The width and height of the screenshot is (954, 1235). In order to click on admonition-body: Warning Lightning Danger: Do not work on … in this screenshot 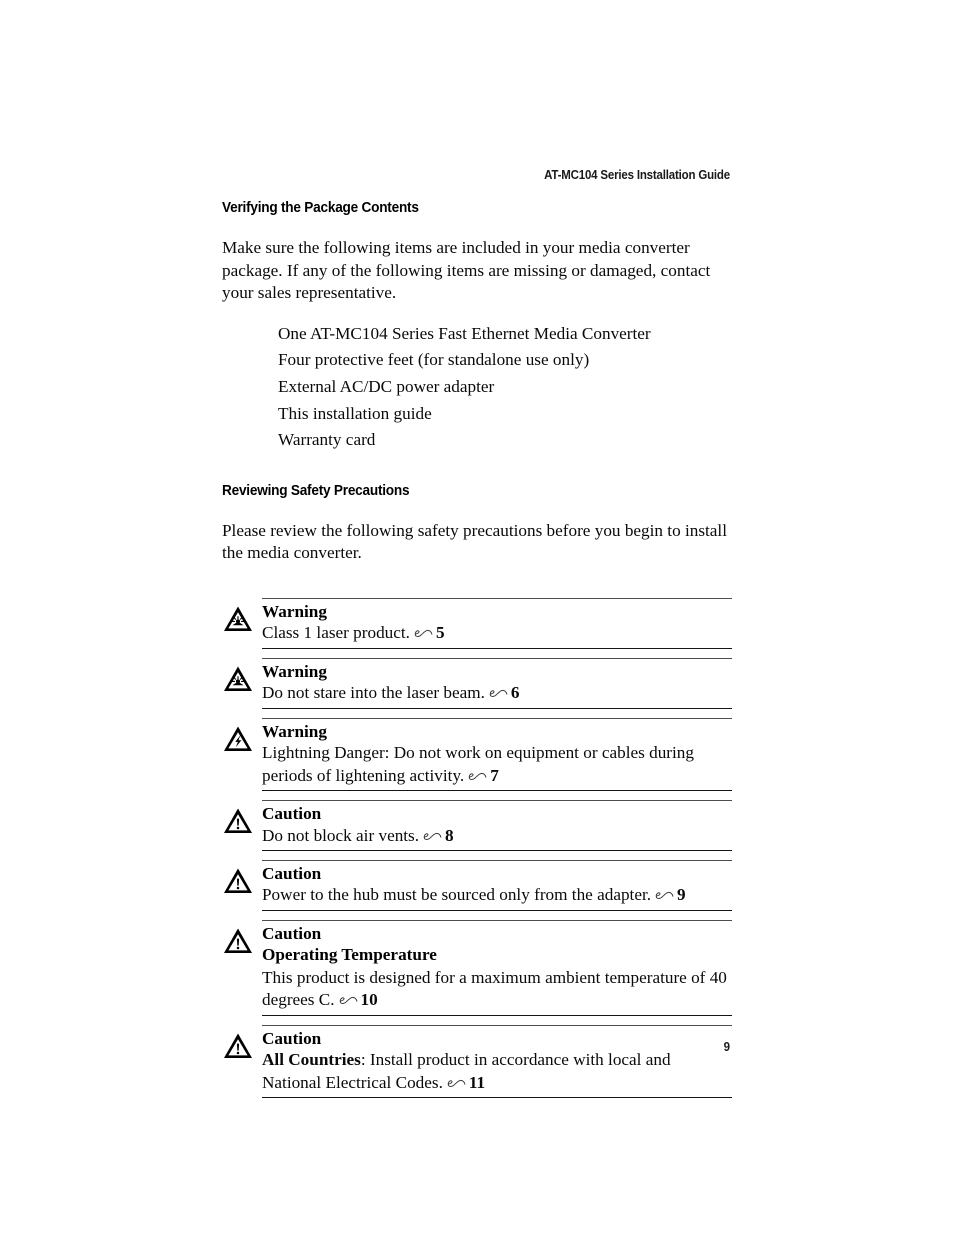, I will do `click(497, 754)`.